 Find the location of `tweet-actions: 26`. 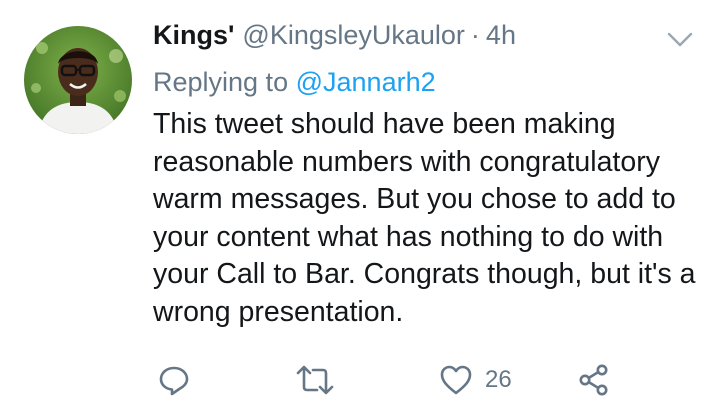

tweet-actions: 26 is located at coordinates (385, 380).